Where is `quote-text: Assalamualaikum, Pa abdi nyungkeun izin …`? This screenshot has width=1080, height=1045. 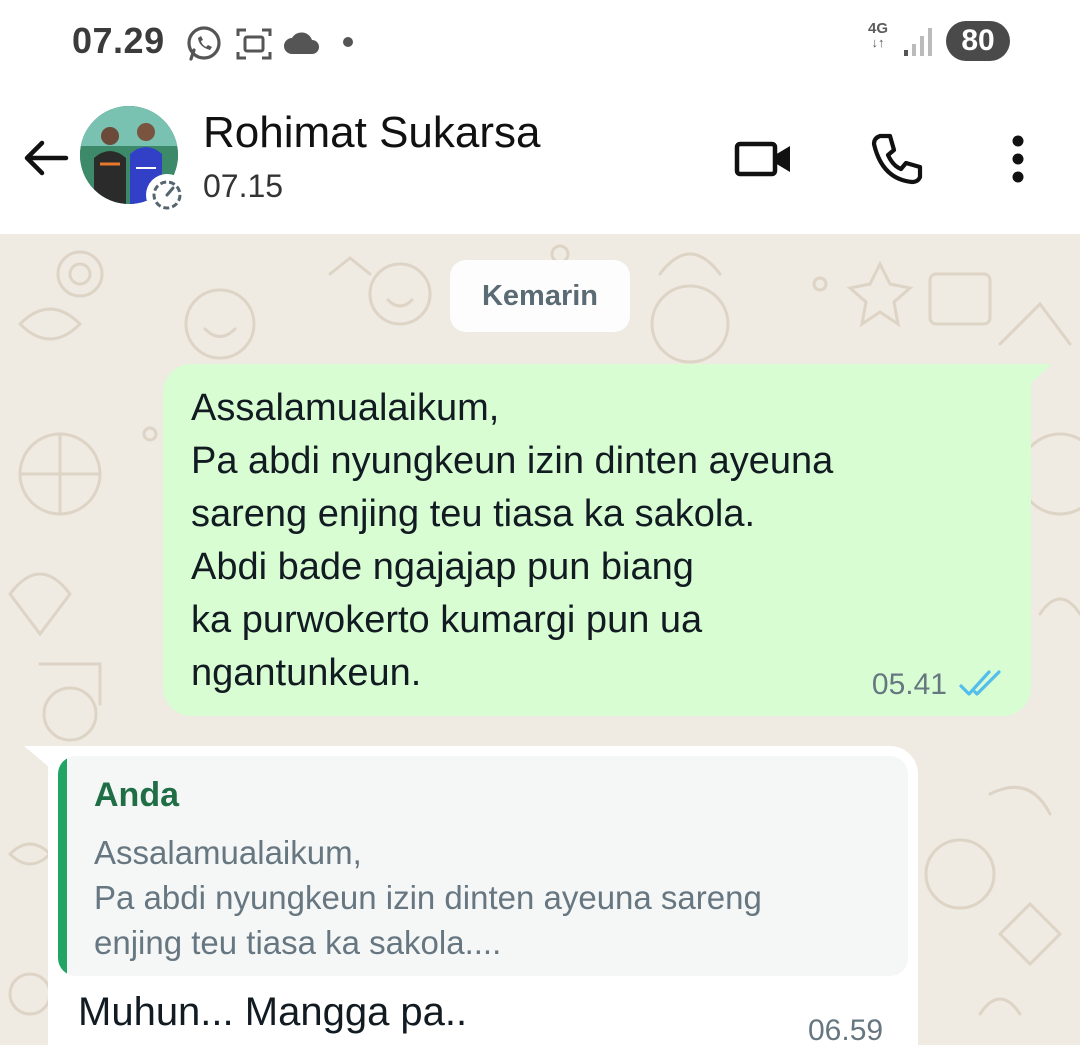
quote-text: Assalamualaikum, Pa abdi nyungkeun izin … is located at coordinates (428, 897).